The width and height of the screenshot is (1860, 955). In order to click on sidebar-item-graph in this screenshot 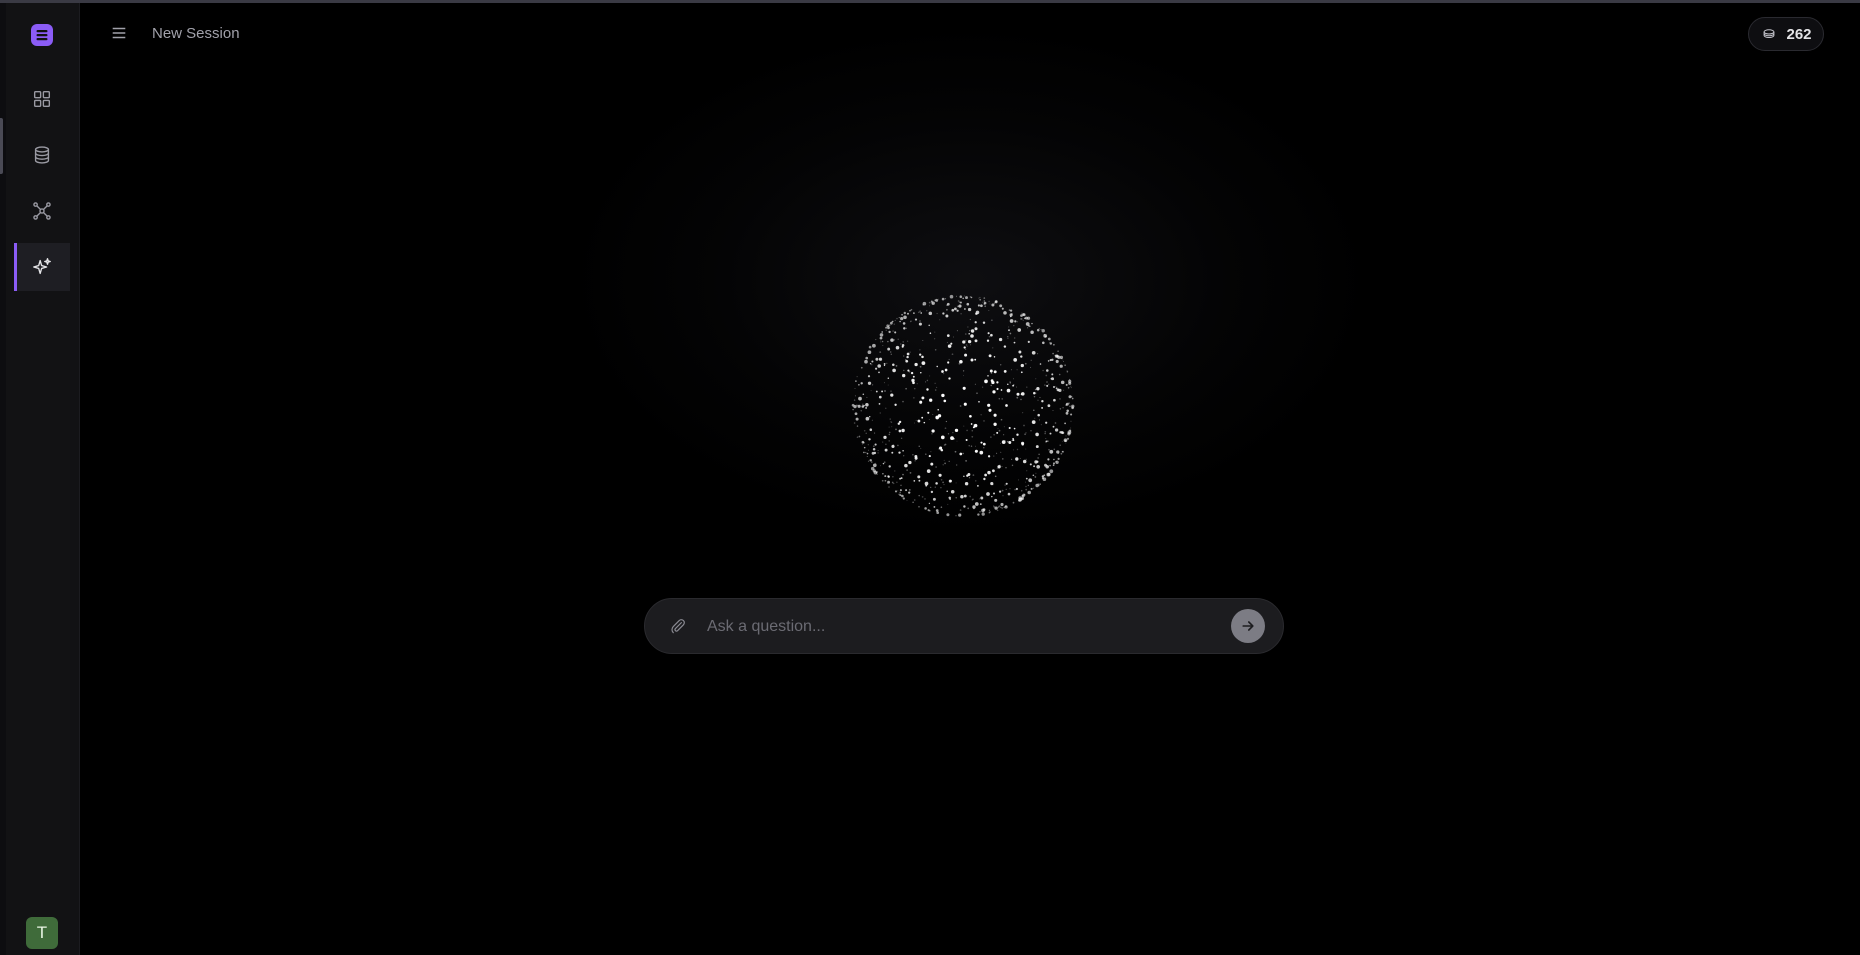, I will do `click(42, 211)`.